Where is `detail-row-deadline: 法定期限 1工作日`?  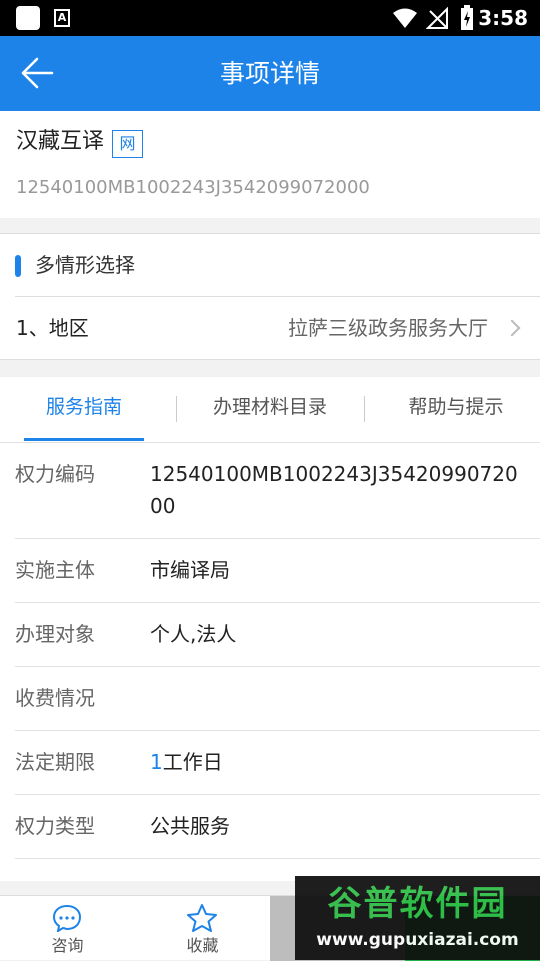 detail-row-deadline: 法定期限 1工作日 is located at coordinates (277, 763).